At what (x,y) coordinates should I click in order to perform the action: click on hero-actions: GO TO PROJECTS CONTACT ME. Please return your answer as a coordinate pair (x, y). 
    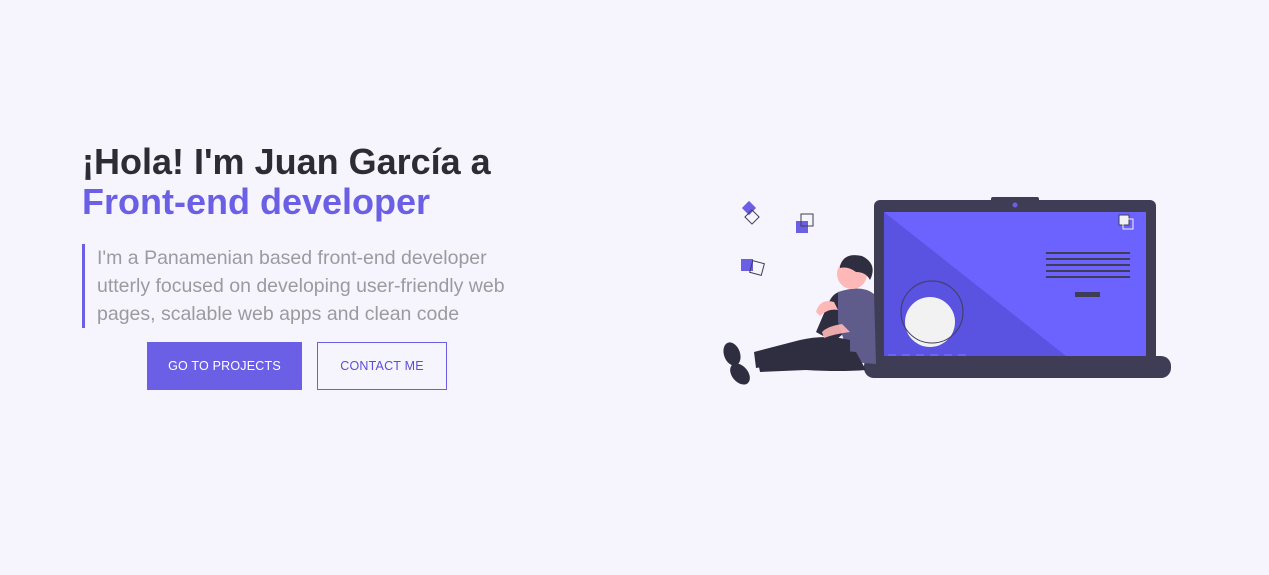
    Looking at the image, I should click on (297, 366).